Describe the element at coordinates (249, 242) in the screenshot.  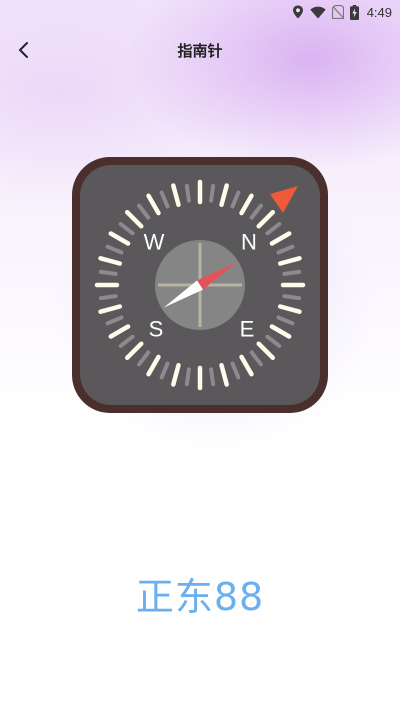
I see `compass-label-north: N` at that location.